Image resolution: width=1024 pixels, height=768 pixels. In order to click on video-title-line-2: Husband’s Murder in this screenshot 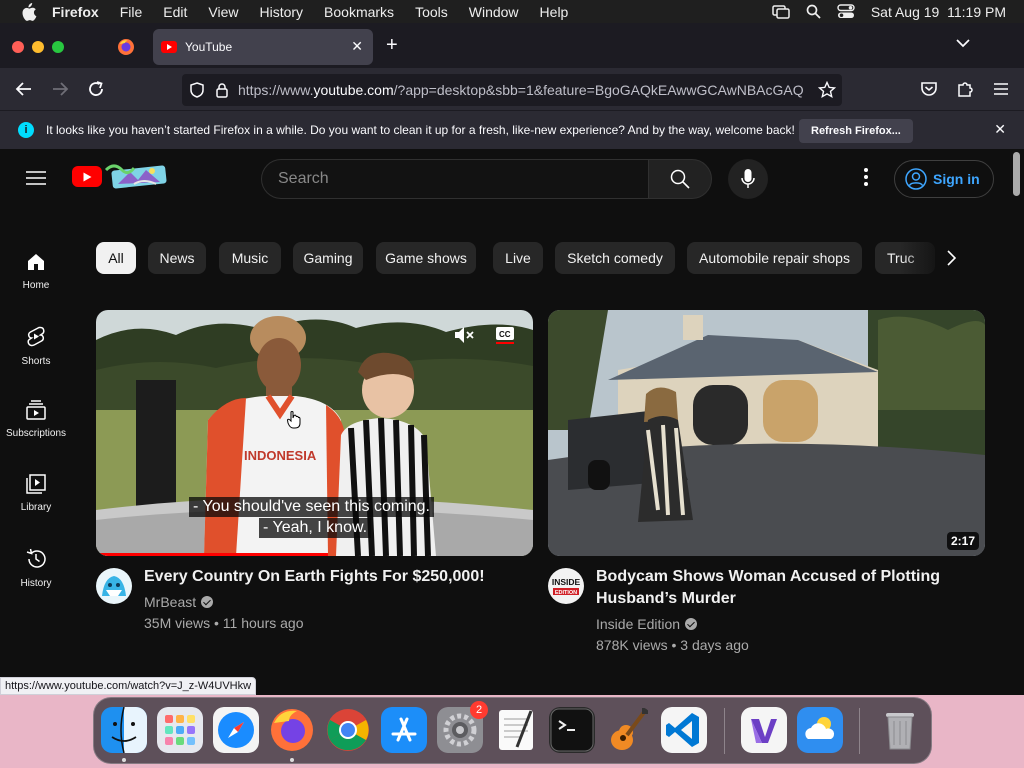, I will do `click(666, 599)`.